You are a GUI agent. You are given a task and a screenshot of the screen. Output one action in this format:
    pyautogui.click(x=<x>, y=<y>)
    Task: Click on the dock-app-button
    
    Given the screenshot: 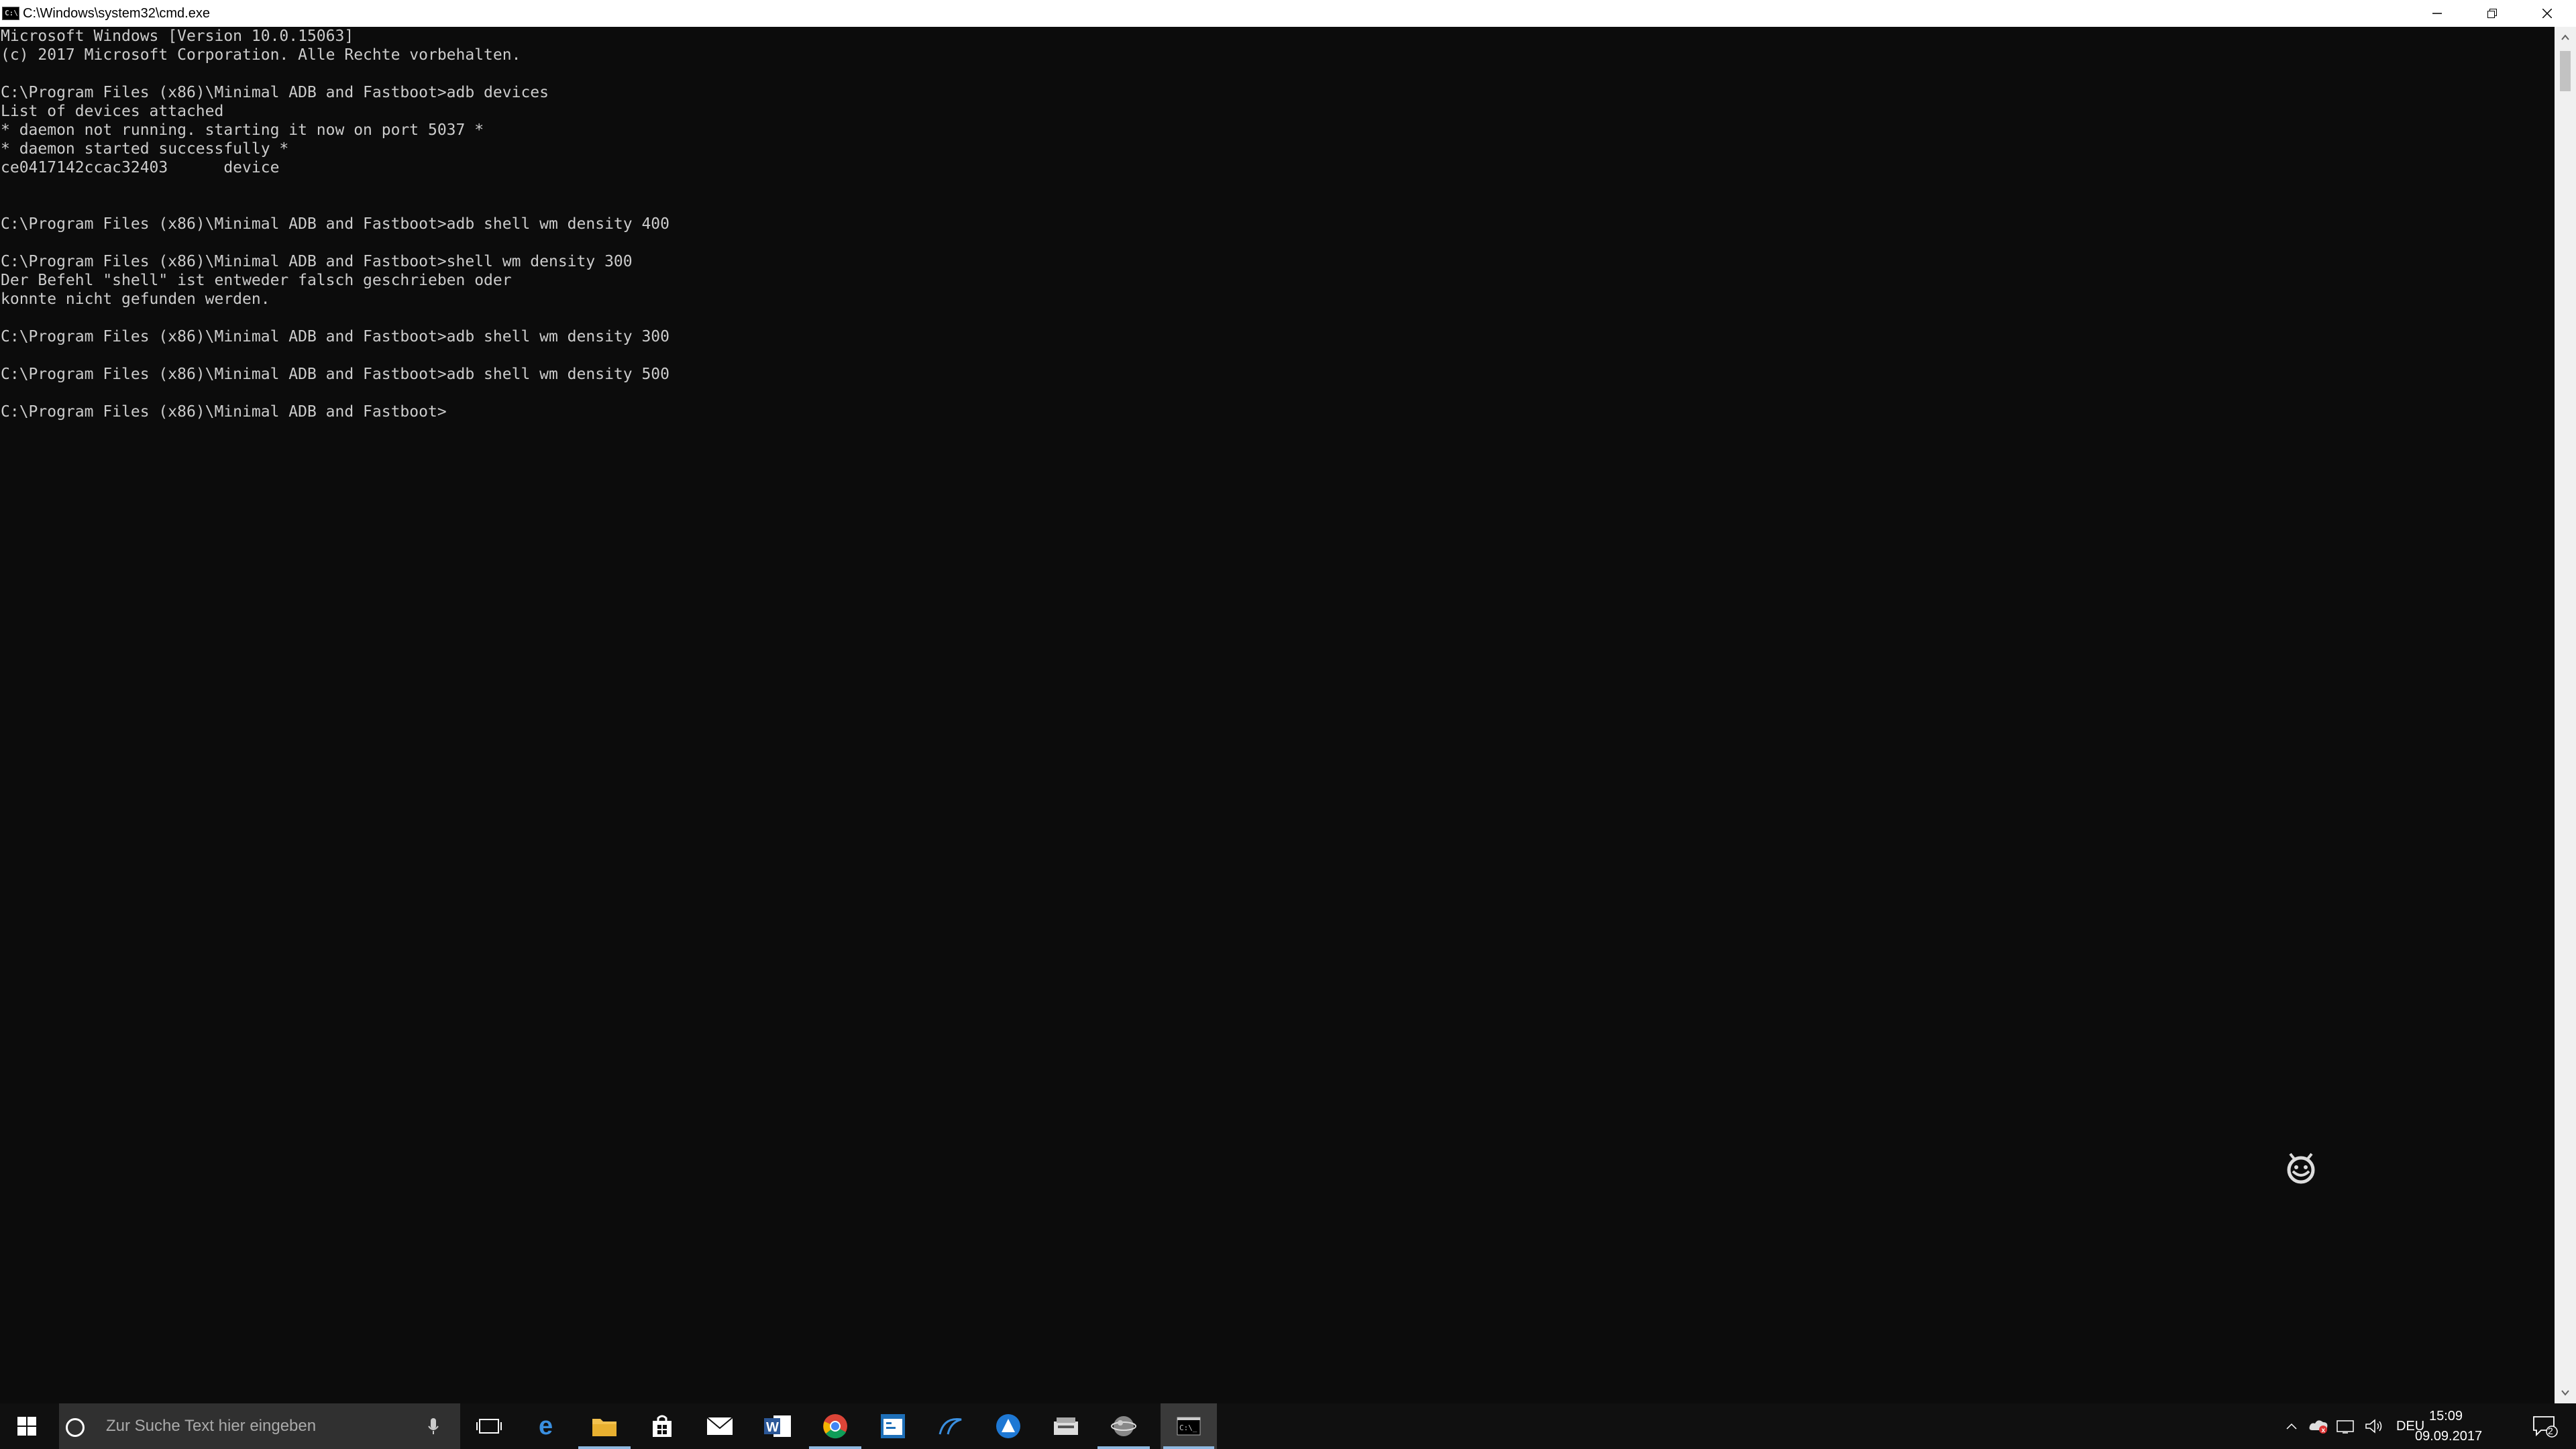 What is the action you would take?
    pyautogui.click(x=1066, y=1426)
    